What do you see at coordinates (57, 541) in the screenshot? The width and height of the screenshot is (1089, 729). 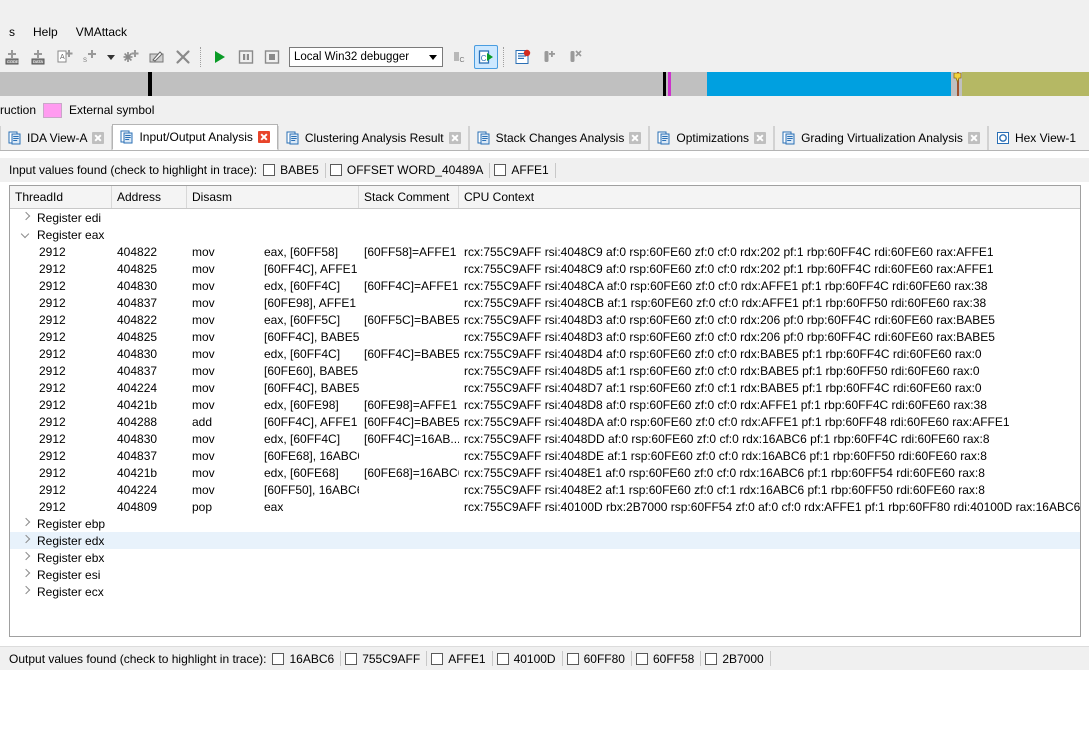 I see `tree-group-register-edx: Register edx` at bounding box center [57, 541].